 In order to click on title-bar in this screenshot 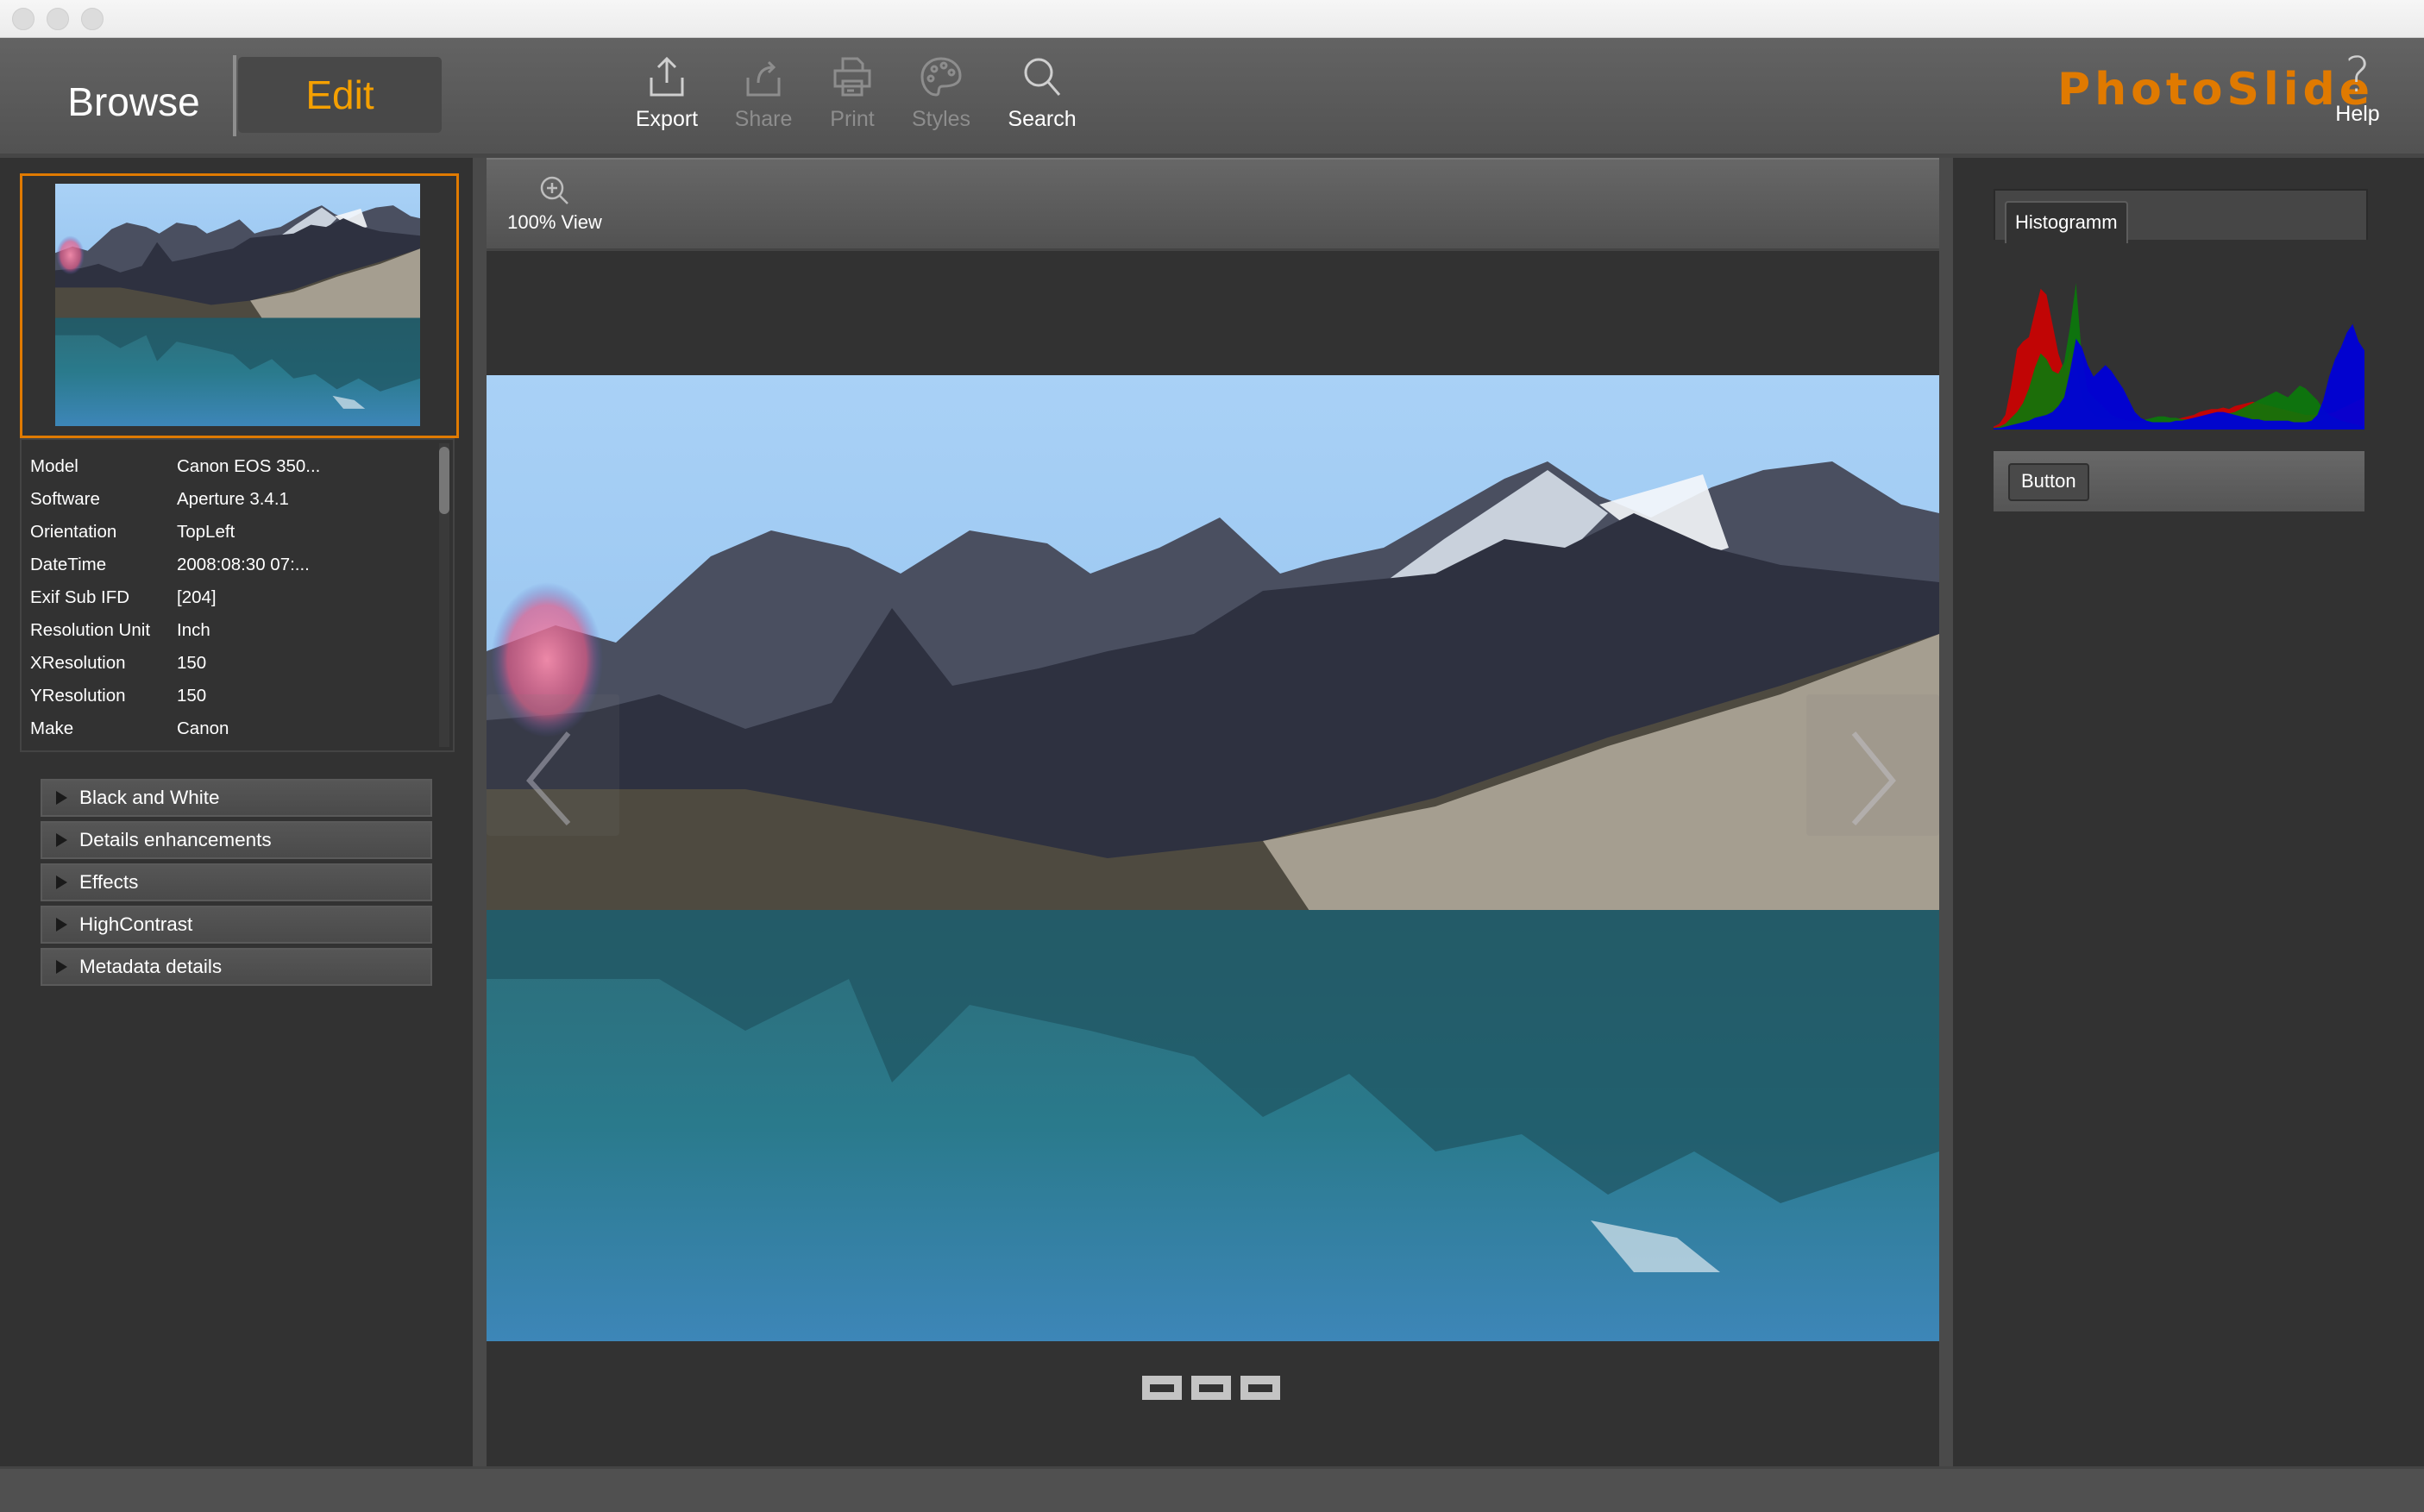, I will do `click(1212, 19)`.